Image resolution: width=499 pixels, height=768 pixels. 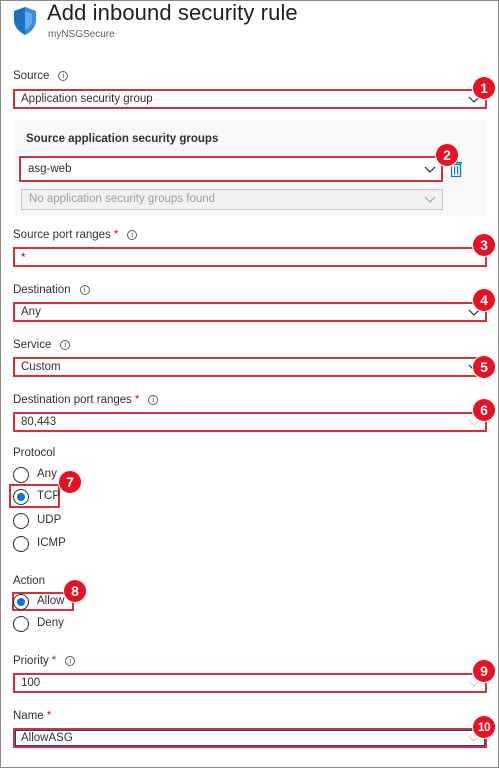 I want to click on callout-badge-1: 1, so click(x=484, y=88).